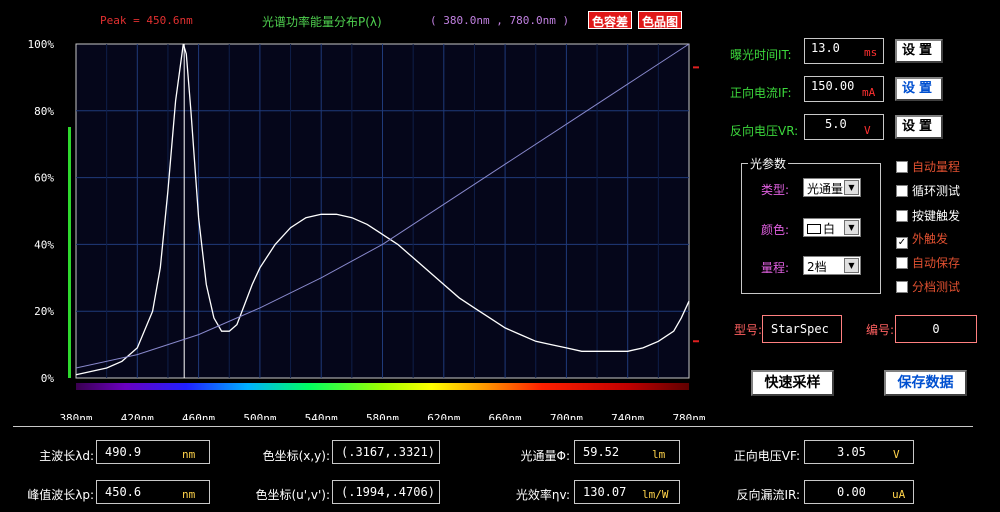 The height and width of the screenshot is (512, 1000). I want to click on luminous-flux-unit: lm, so click(659, 454).